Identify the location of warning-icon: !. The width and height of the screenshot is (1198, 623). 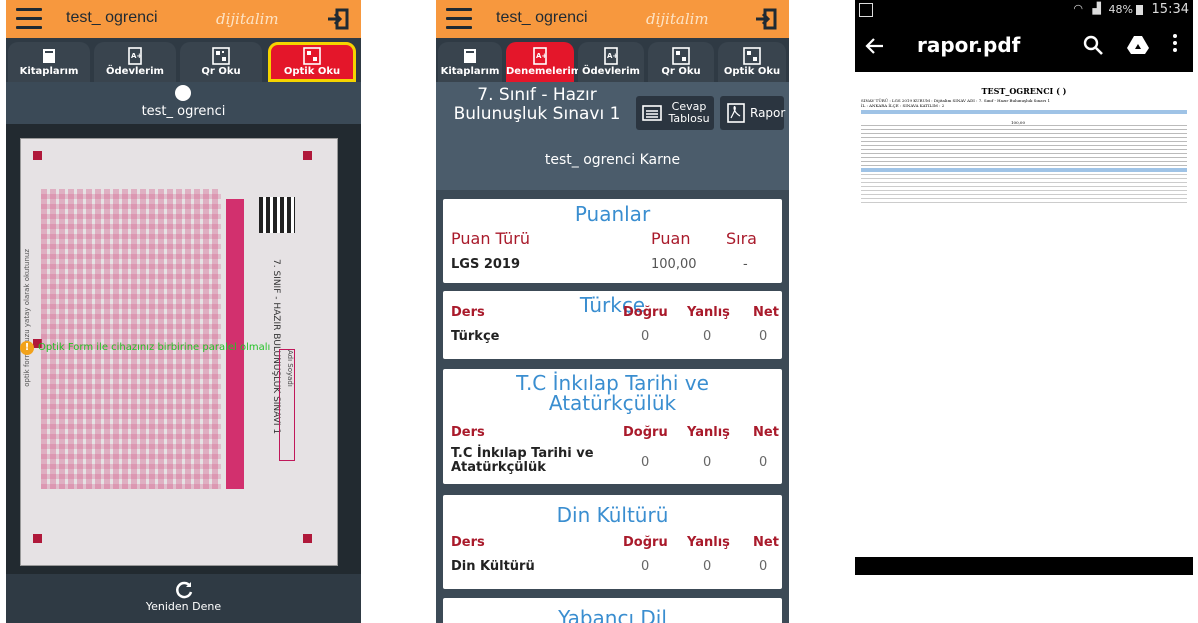
(27, 348).